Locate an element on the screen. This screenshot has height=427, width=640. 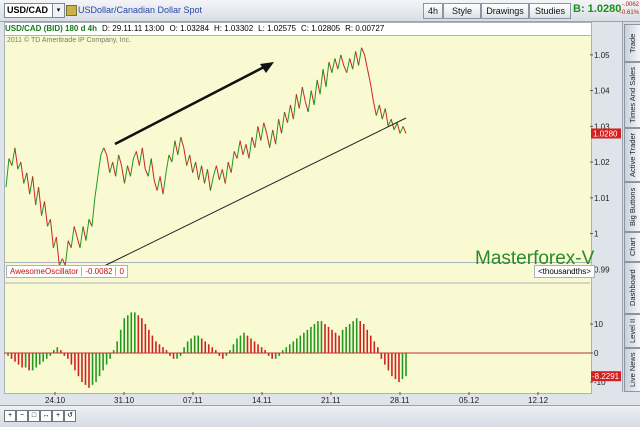
zoom-in-icon: + is located at coordinates (10, 416).